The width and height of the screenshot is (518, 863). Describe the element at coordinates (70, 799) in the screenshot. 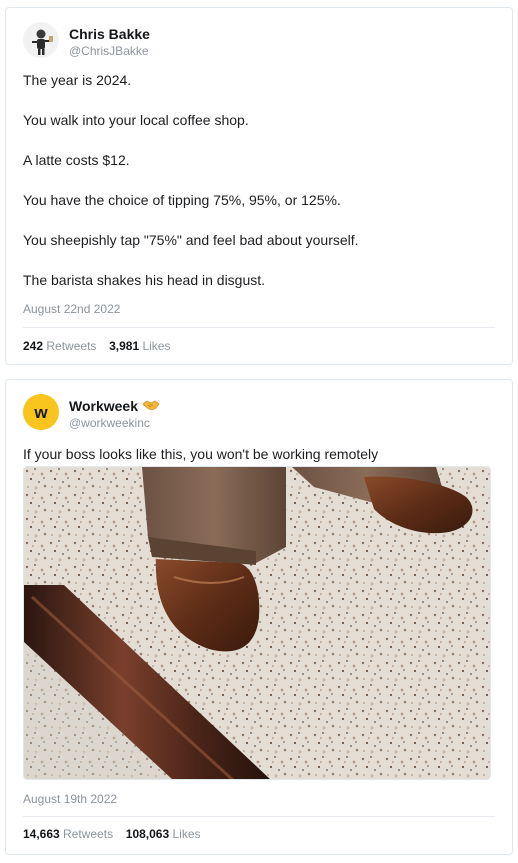

I see `tweet-date: August 19th 2022` at that location.